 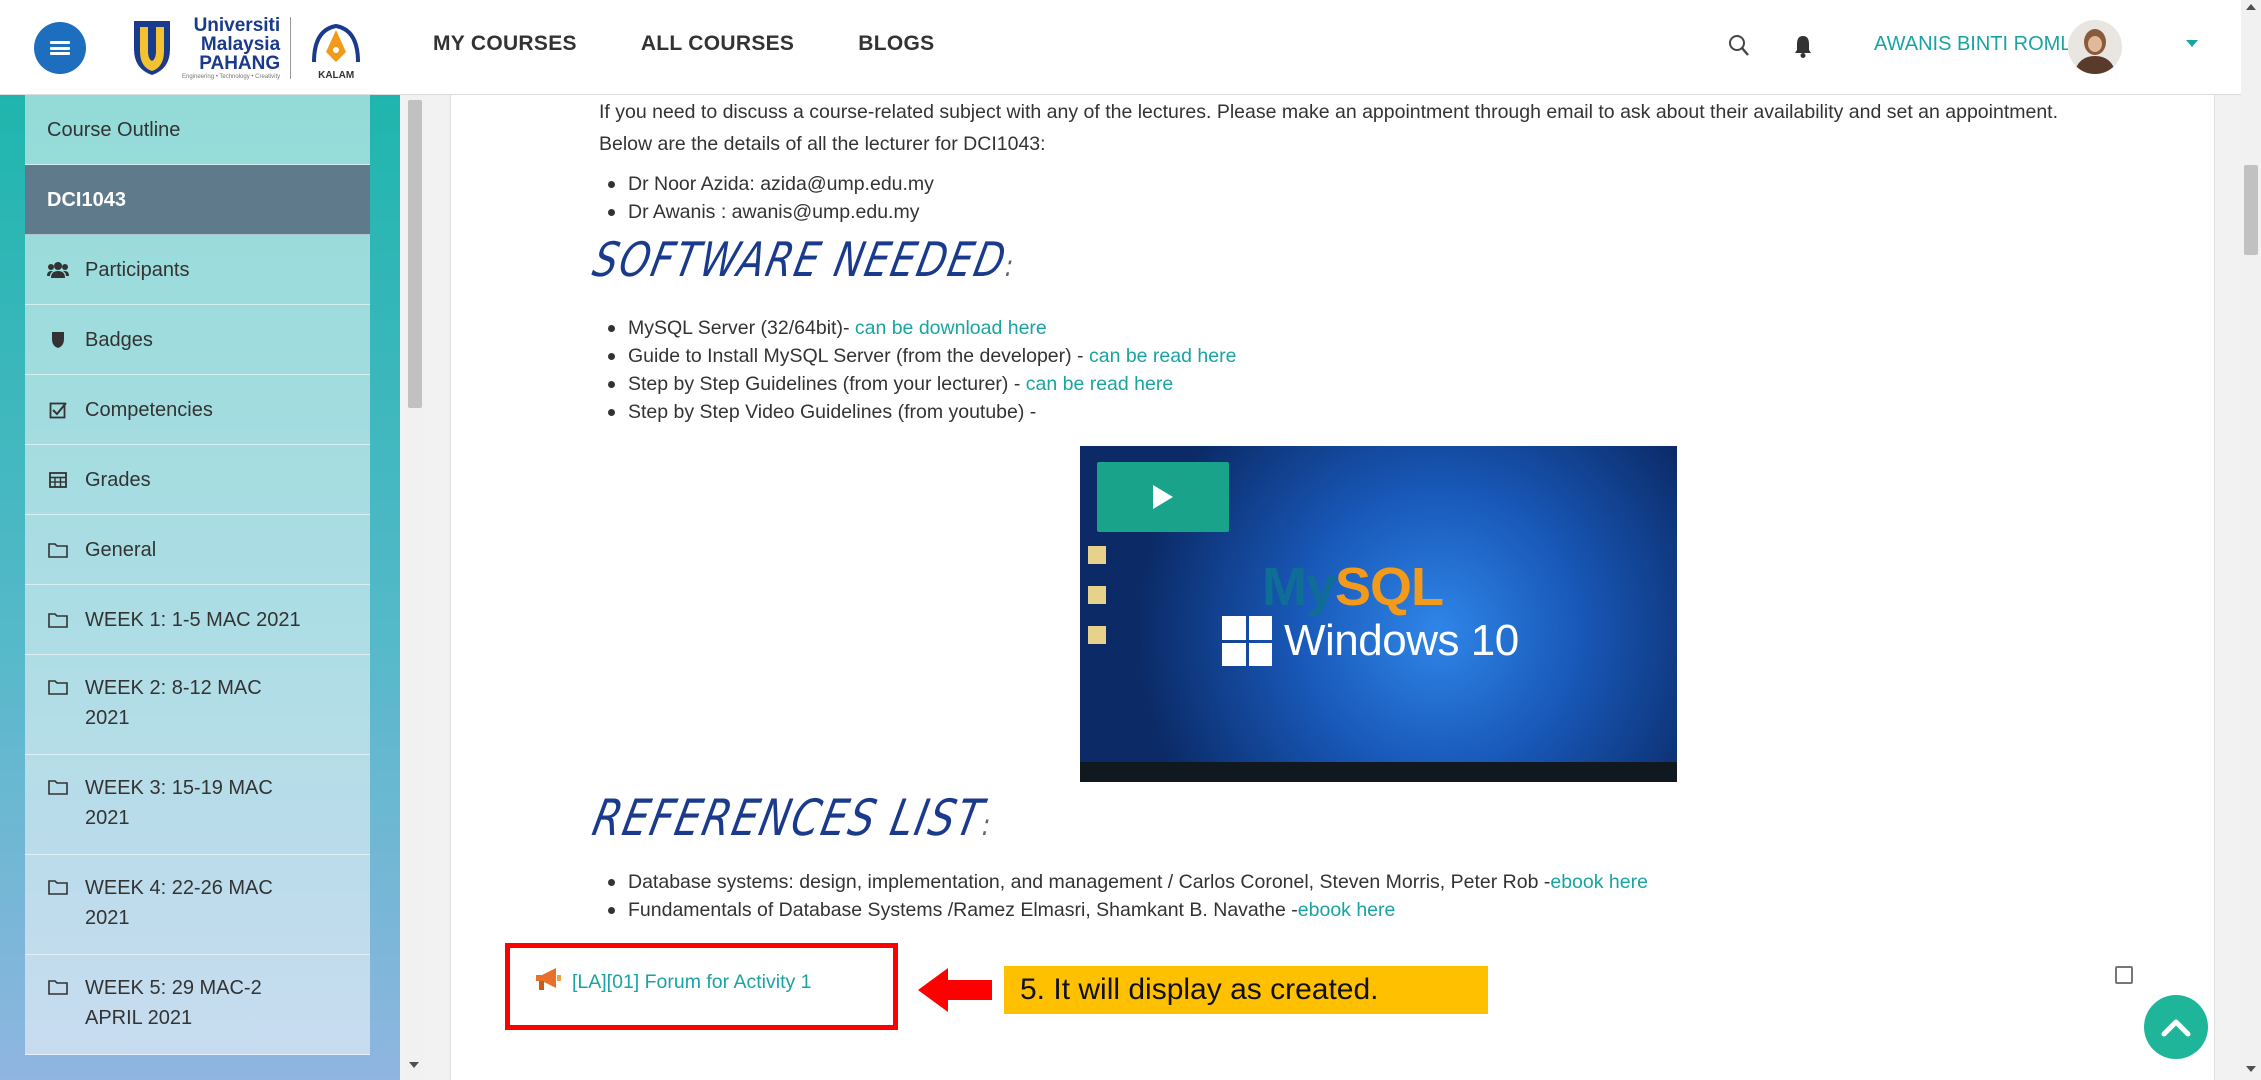 I want to click on sidebar-item-label: WEEK 4: 22-26 MAC 2021, so click(x=179, y=903).